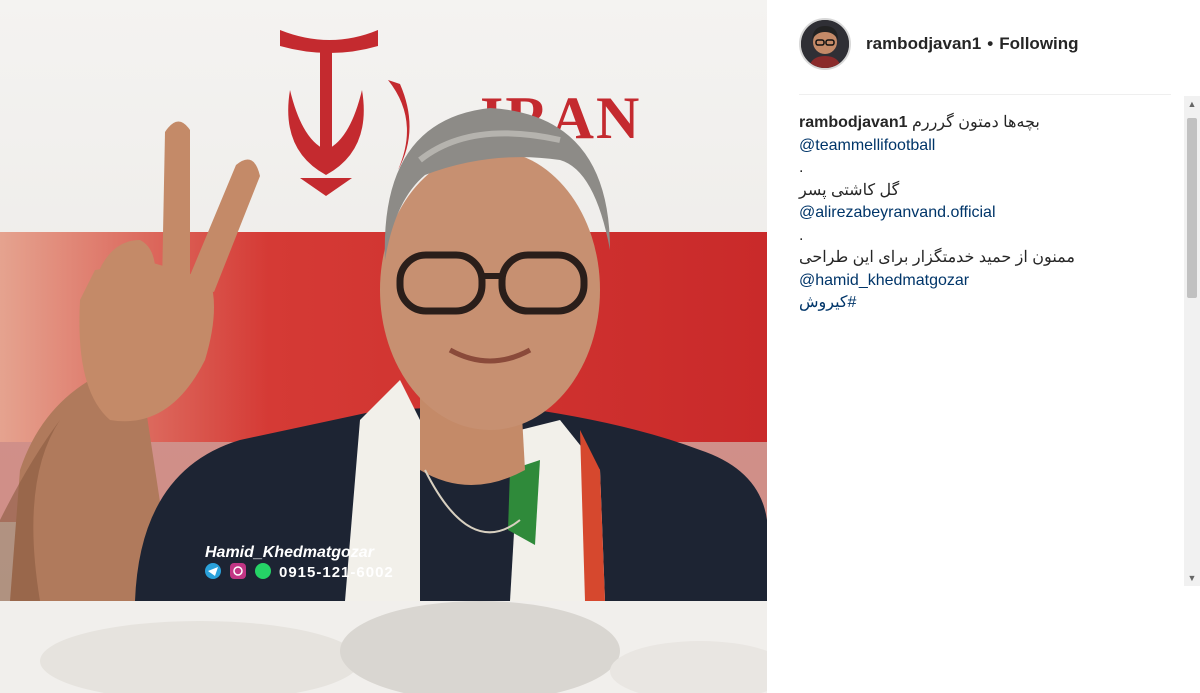  What do you see at coordinates (1192, 208) in the screenshot?
I see `scrollbar-thumb` at bounding box center [1192, 208].